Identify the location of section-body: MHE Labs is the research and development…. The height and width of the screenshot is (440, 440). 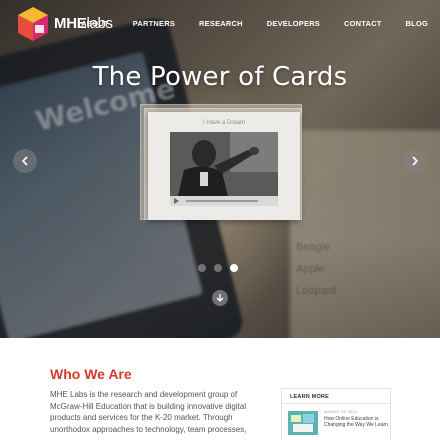
(156, 412).